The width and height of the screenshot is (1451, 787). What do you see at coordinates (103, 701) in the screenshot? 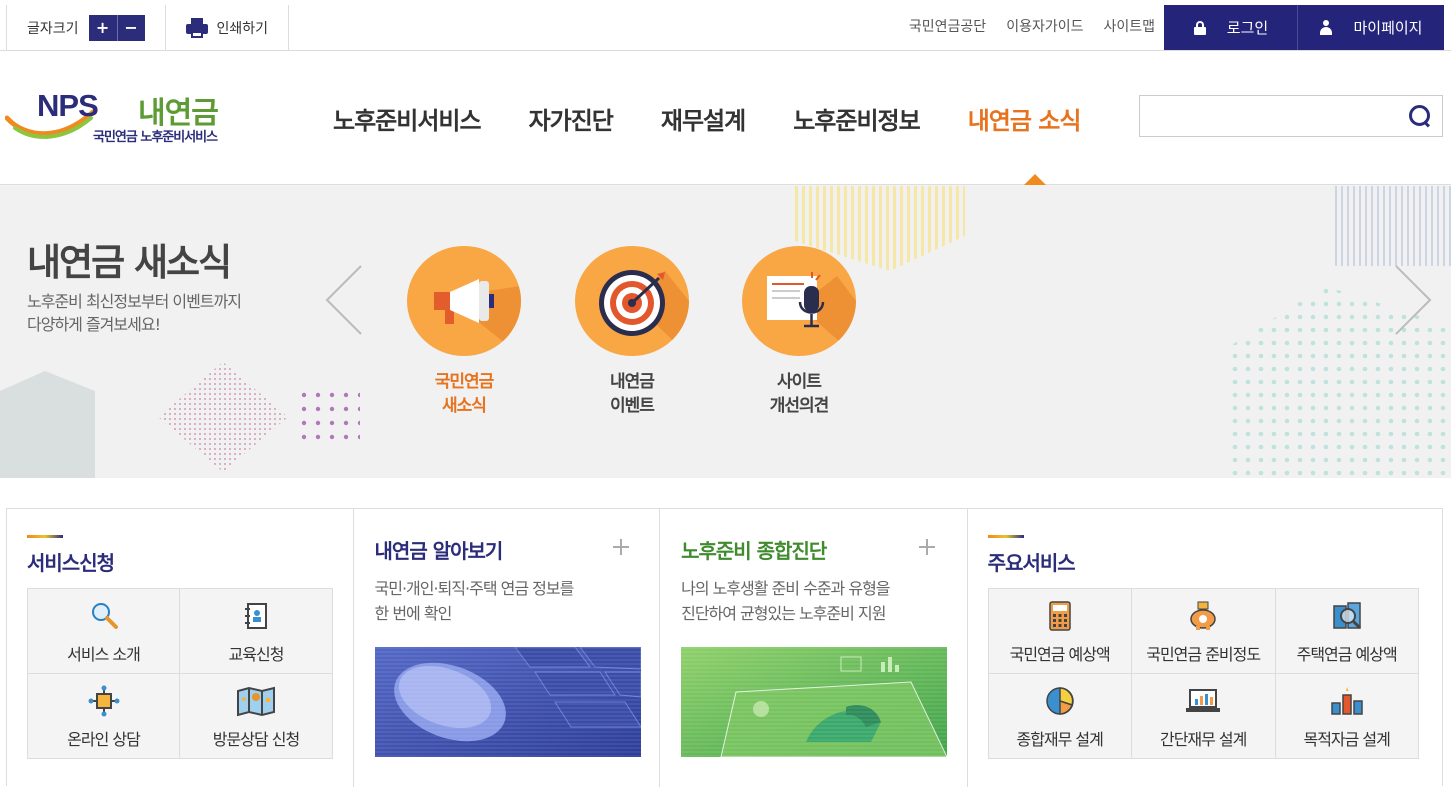
I see `network-icon` at bounding box center [103, 701].